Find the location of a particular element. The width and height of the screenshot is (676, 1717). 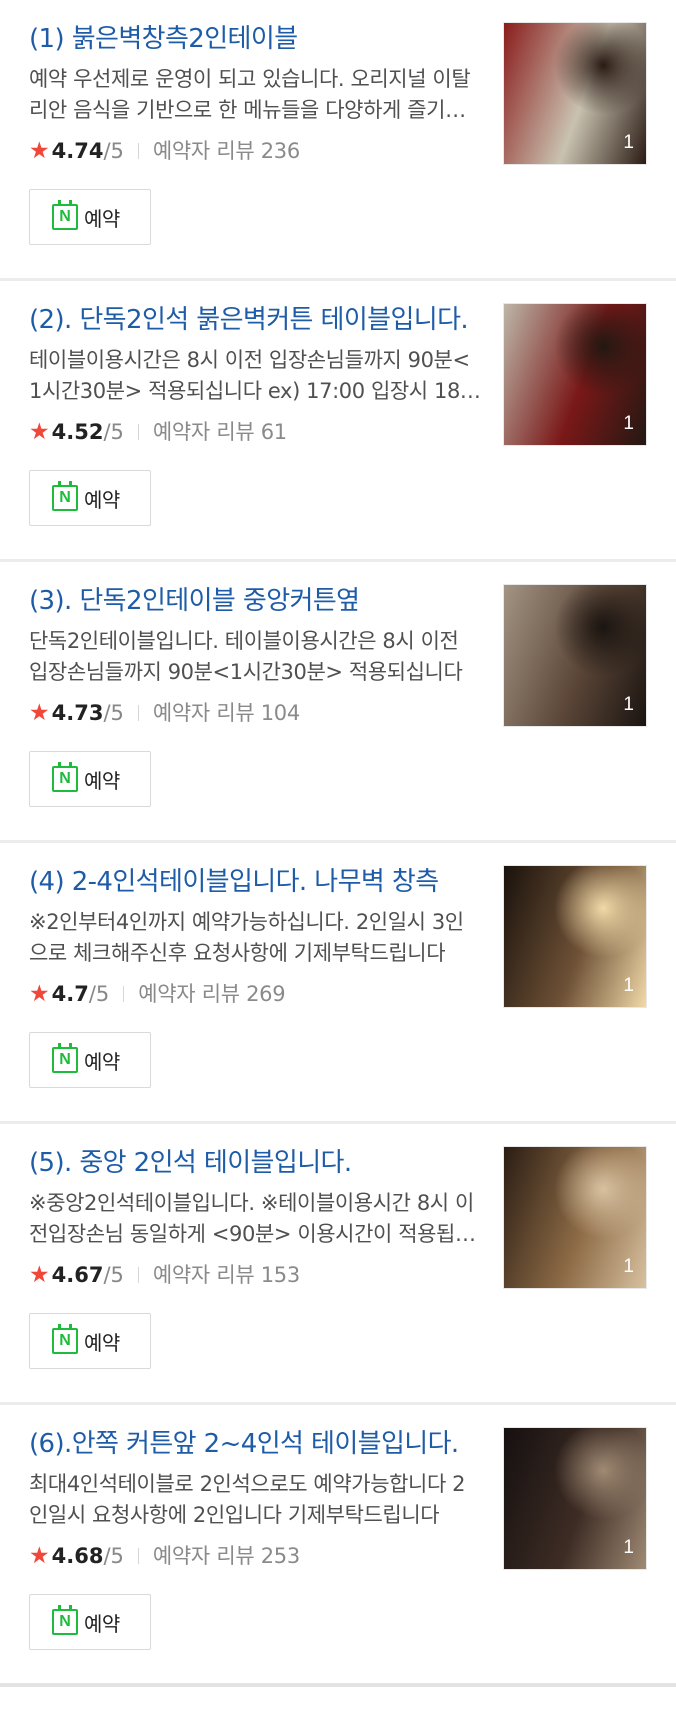

booking-item-title: (6).안쪽 커튼앞 2~4인석 테이블입니다. is located at coordinates (255, 1444).